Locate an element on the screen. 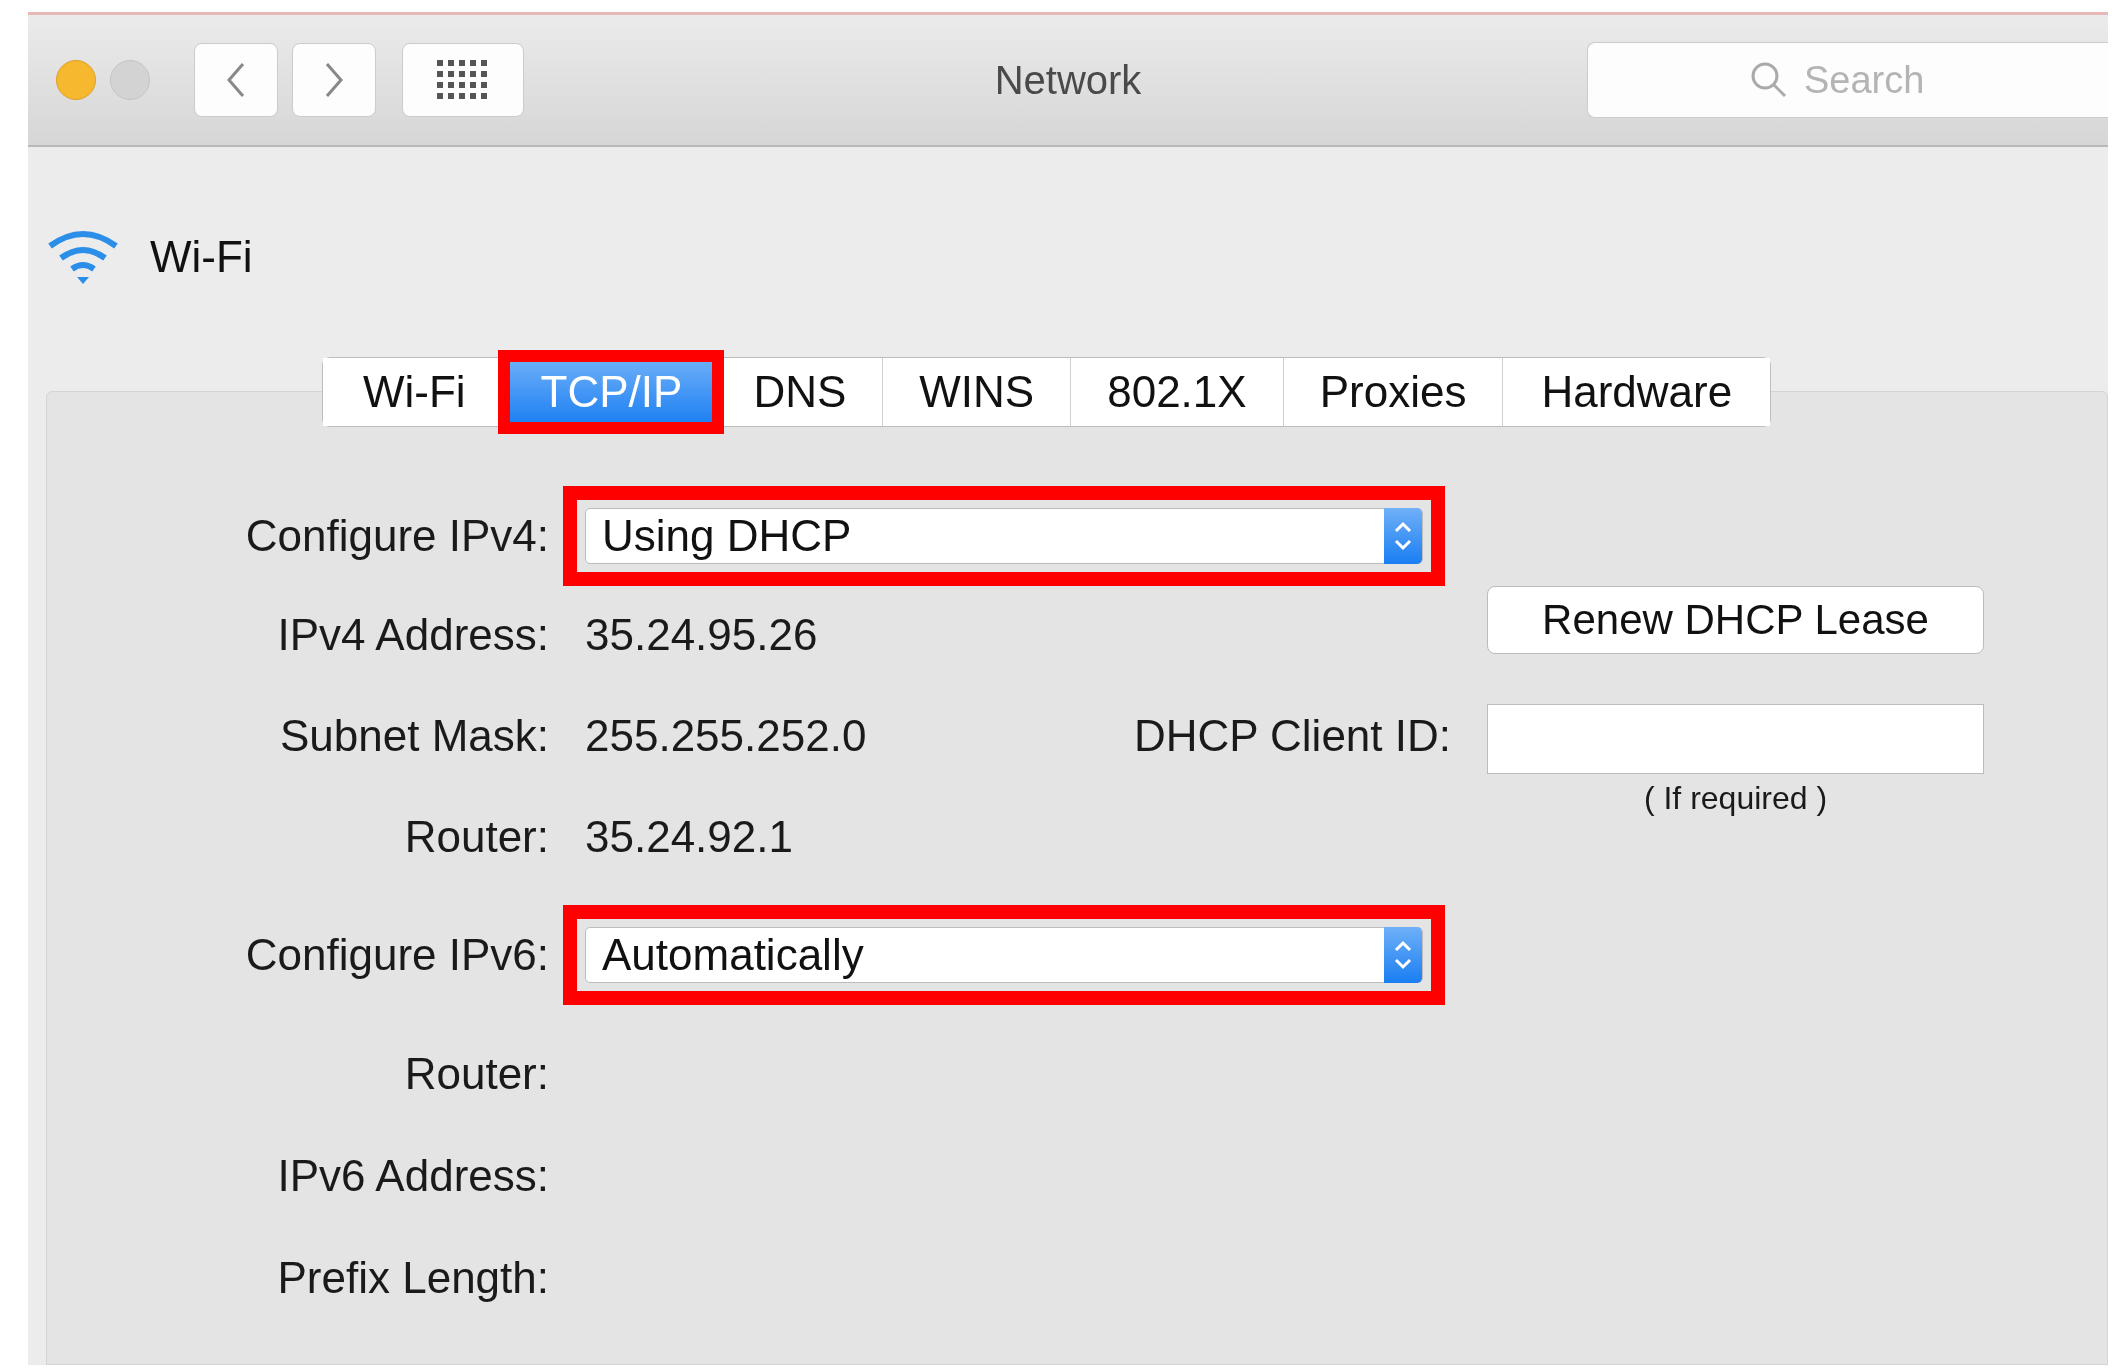 Image resolution: width=2126 pixels, height=1368 pixels. field-label: Configure IPv4: is located at coordinates (397, 536).